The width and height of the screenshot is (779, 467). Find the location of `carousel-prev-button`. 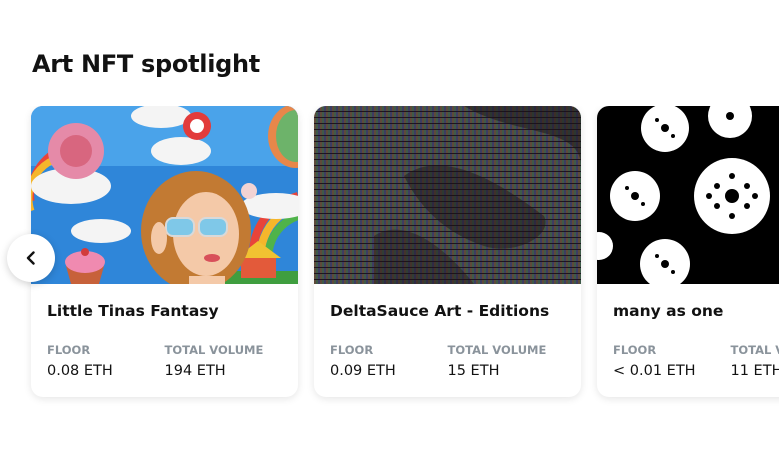

carousel-prev-button is located at coordinates (31, 258).